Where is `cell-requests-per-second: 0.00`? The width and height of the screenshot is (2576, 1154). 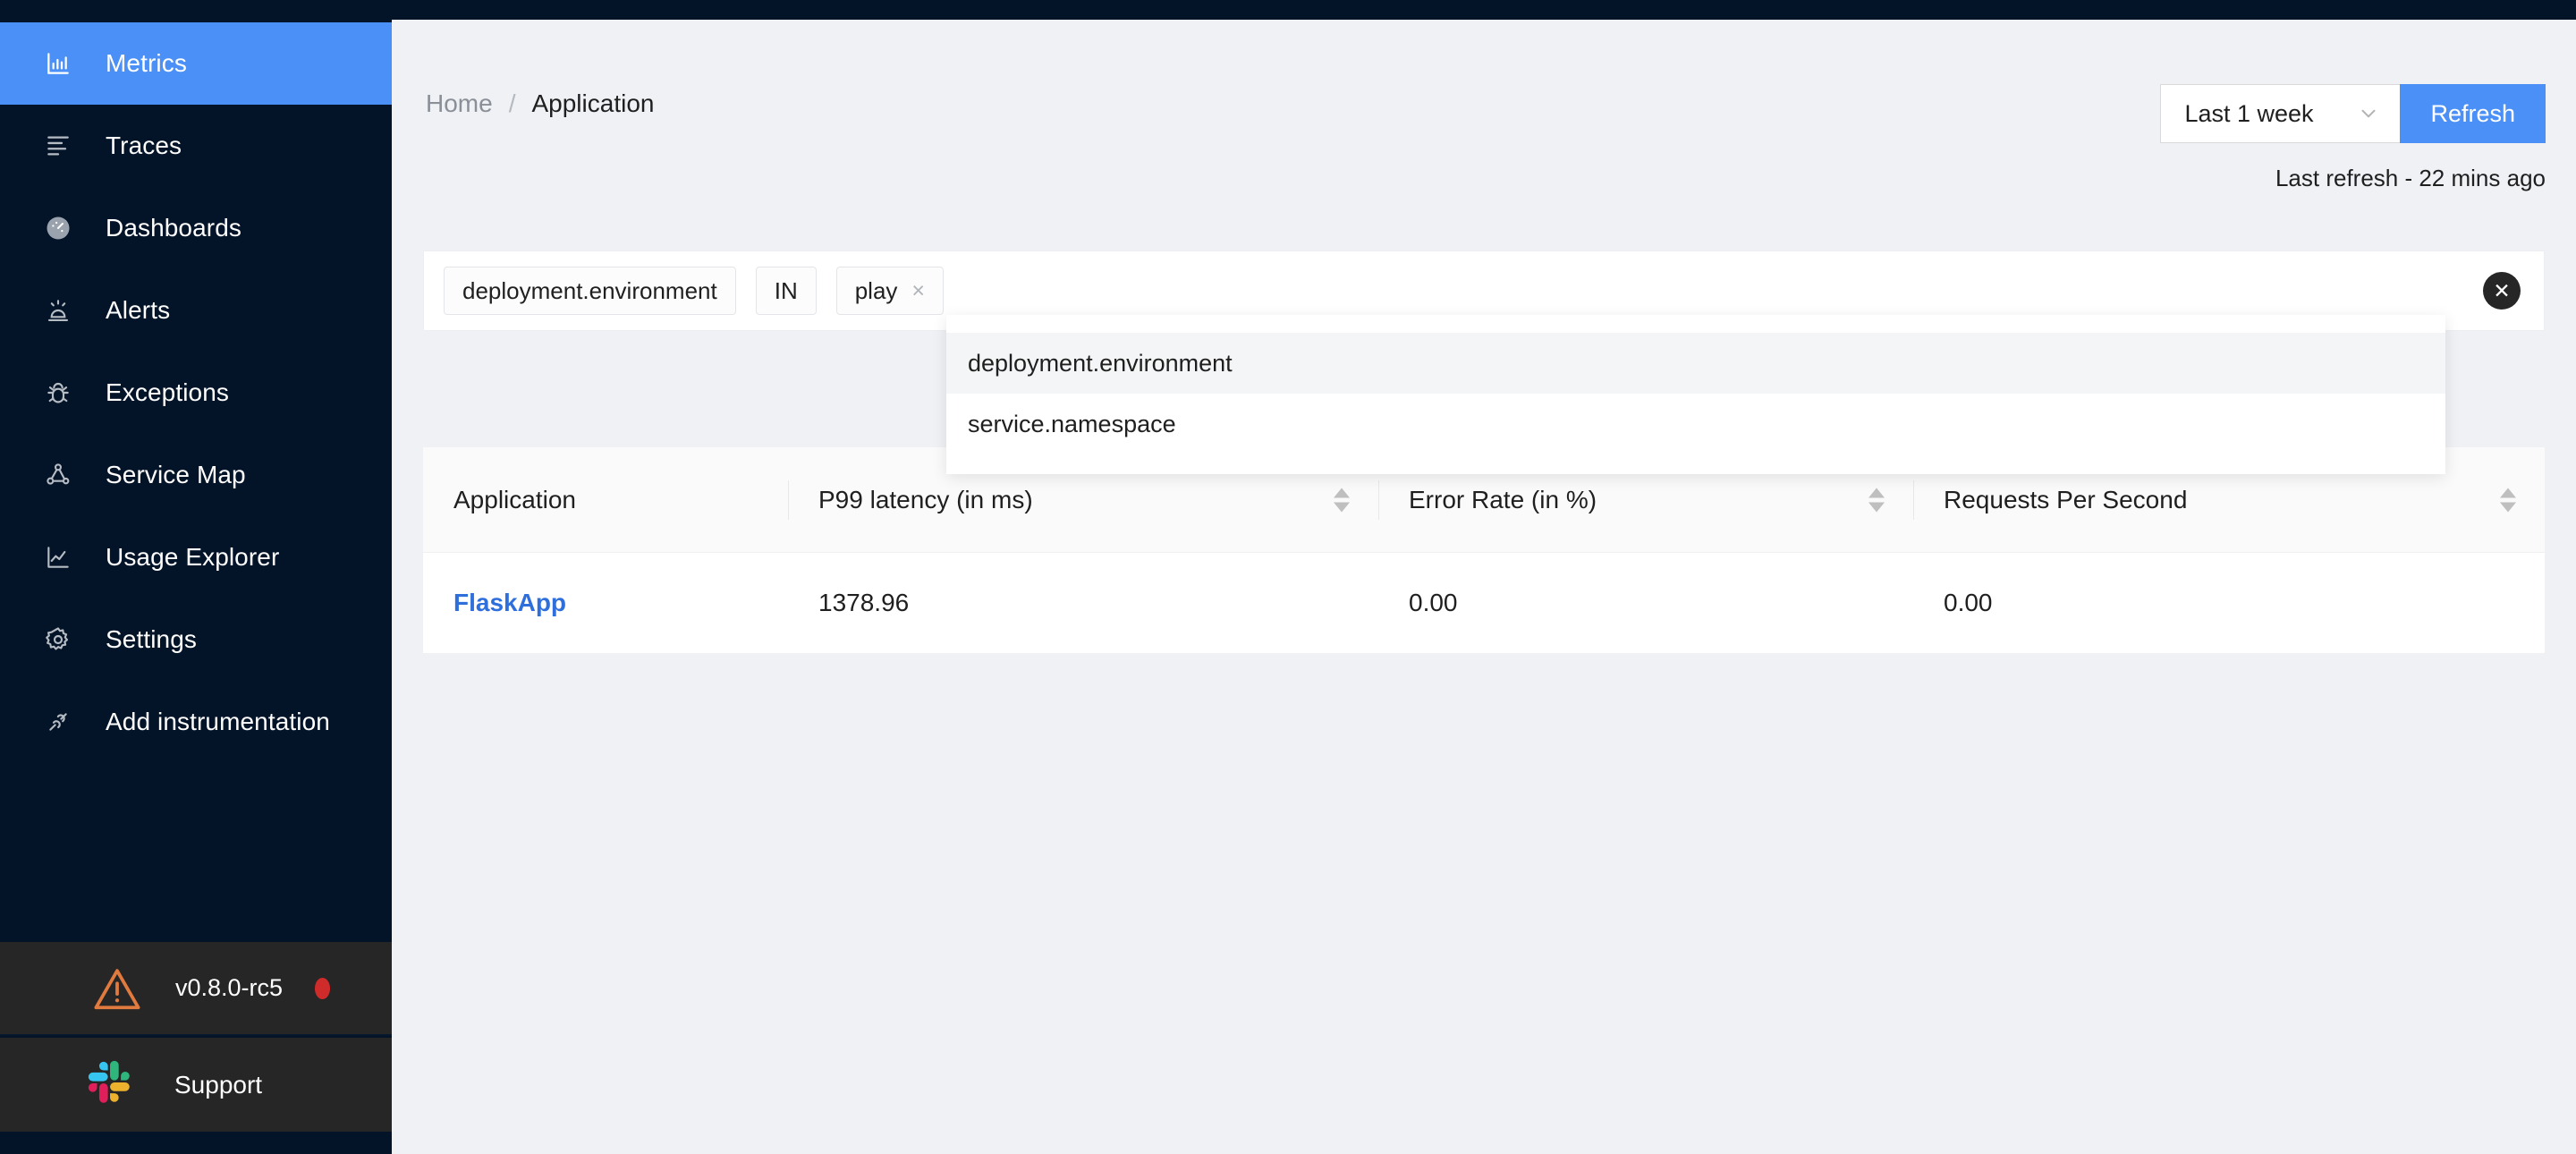 cell-requests-per-second: 0.00 is located at coordinates (1968, 602).